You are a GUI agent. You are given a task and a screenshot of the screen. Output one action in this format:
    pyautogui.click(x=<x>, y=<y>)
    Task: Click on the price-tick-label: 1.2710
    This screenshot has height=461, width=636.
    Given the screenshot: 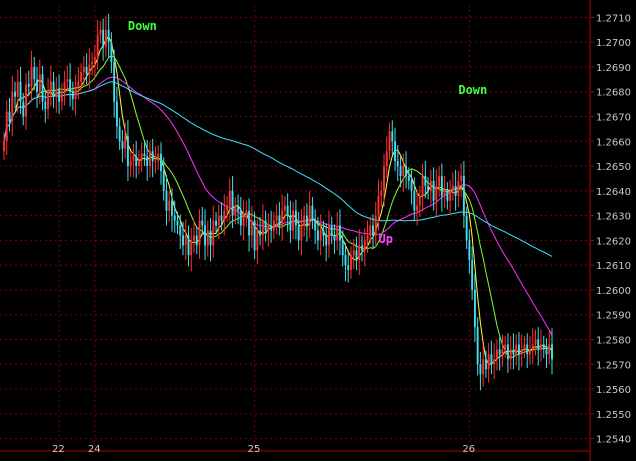 What is the action you would take?
    pyautogui.click(x=613, y=18)
    